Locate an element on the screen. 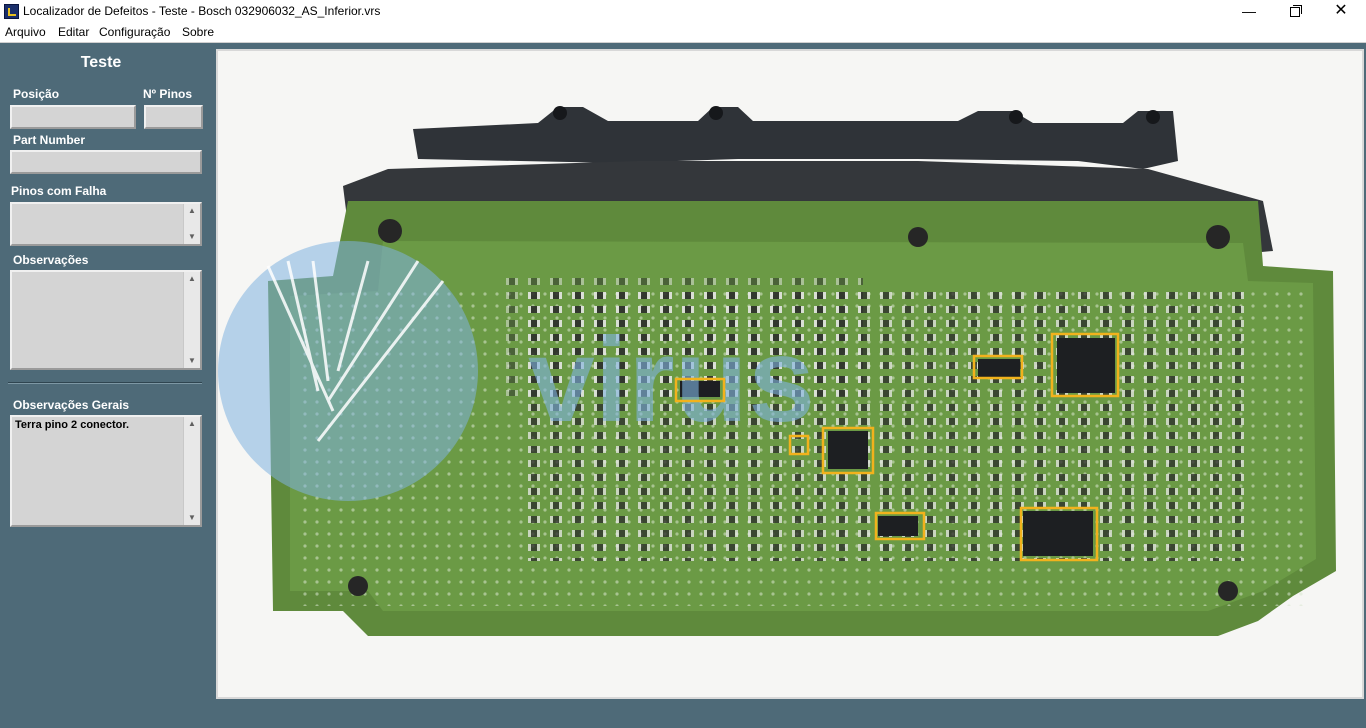 This screenshot has height=728, width=1366. maximize-button is located at coordinates (1295, 11).